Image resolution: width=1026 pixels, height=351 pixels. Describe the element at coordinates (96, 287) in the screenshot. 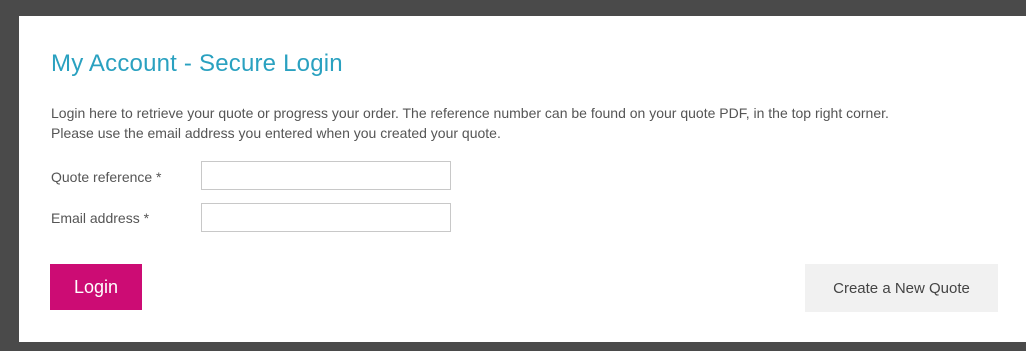

I see `login-button: Login` at that location.